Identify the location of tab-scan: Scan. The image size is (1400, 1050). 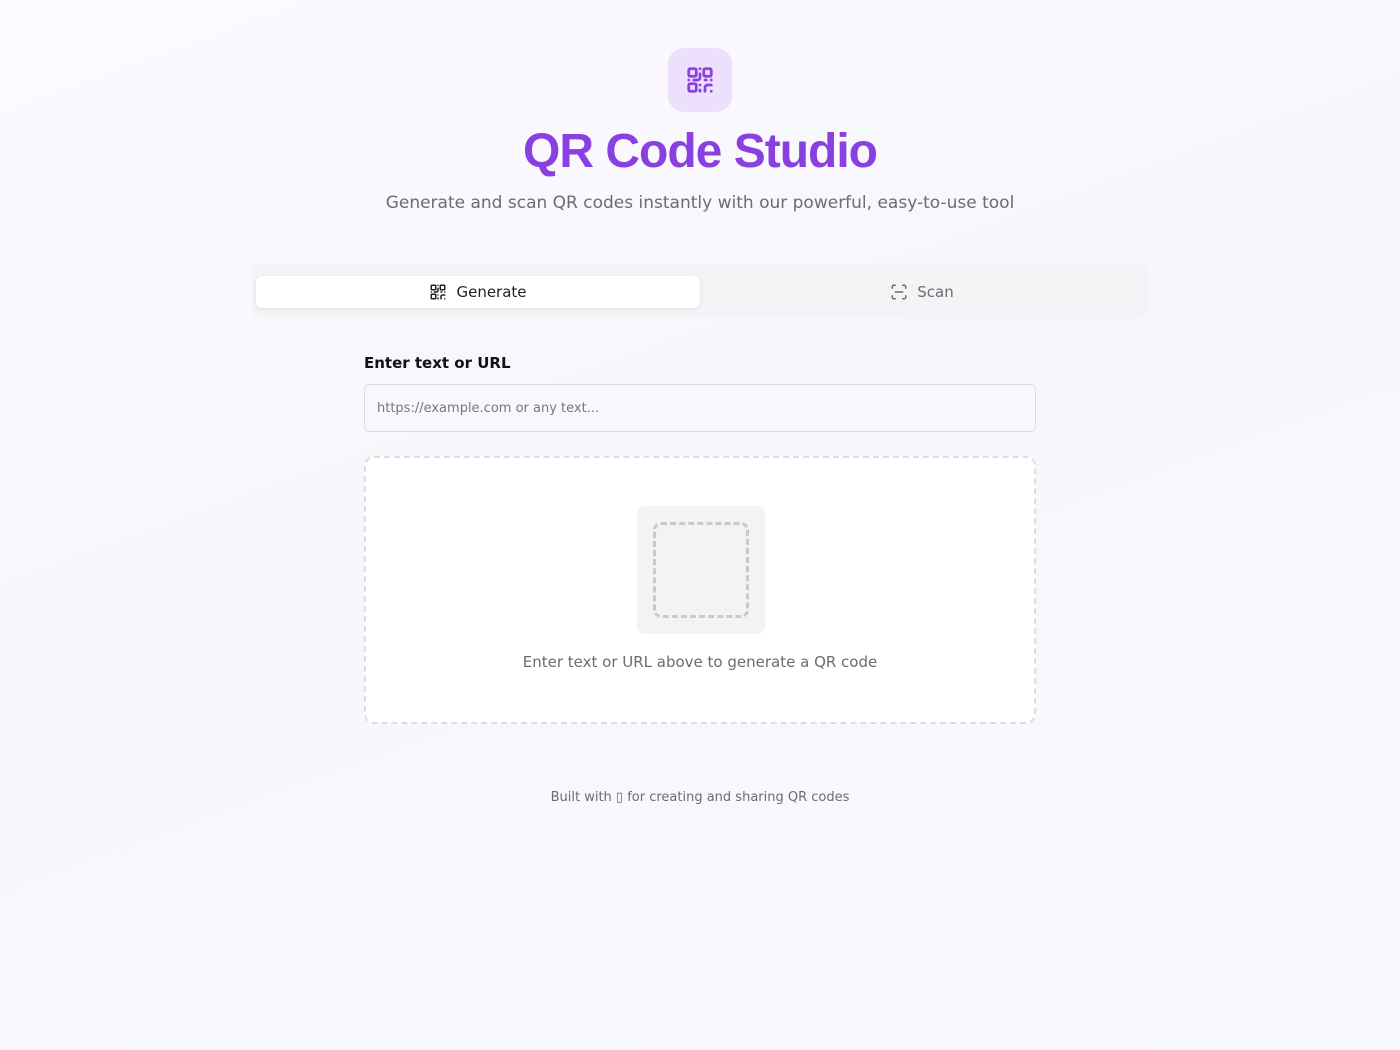
(922, 292).